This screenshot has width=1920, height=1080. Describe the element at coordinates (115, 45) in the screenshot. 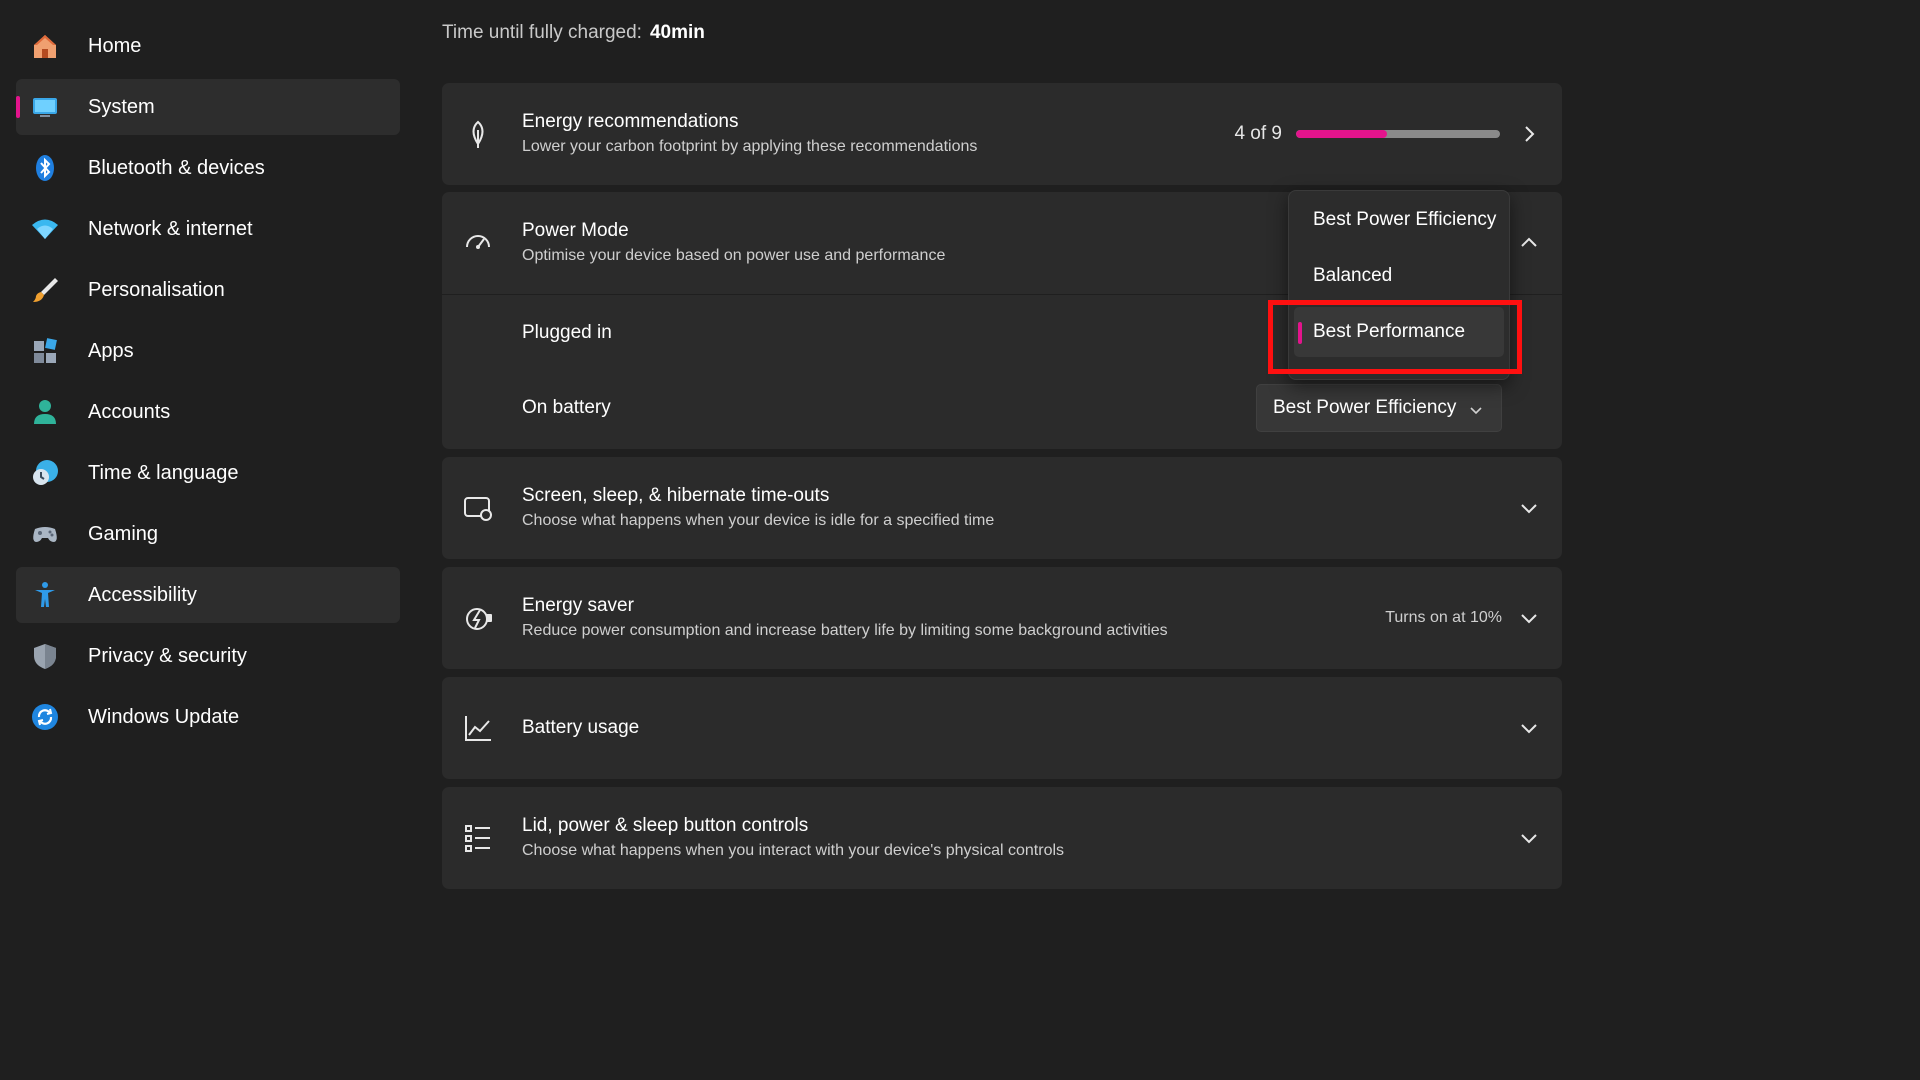

I see `sidebar-item-label: Home` at that location.